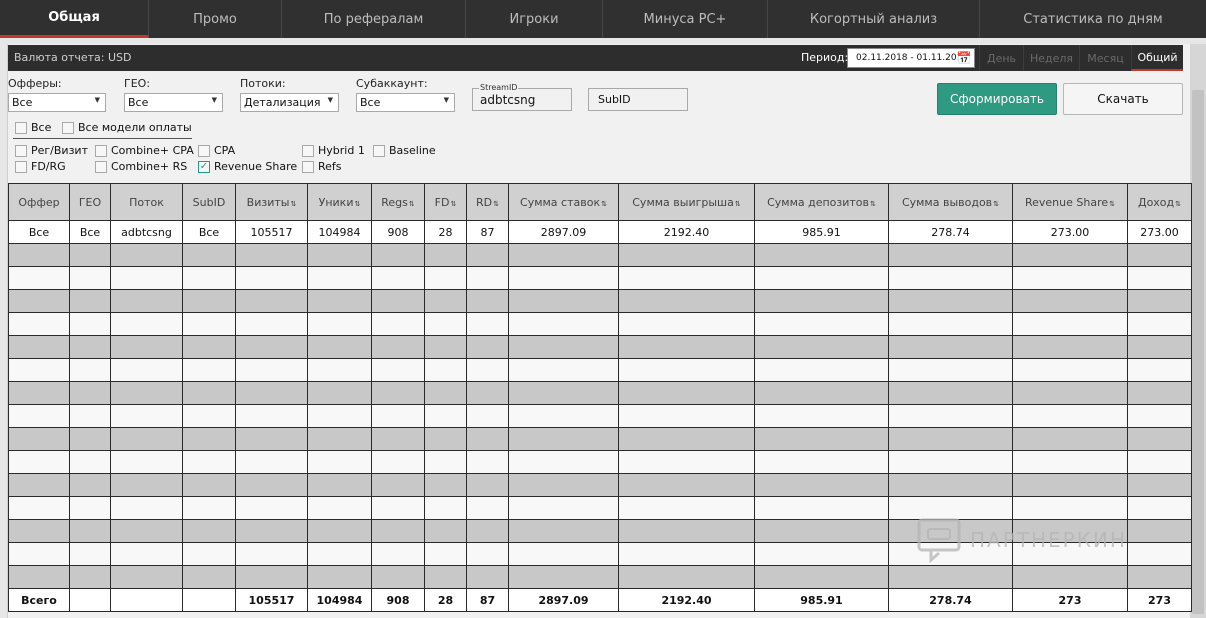 The width and height of the screenshot is (1206, 618). I want to click on calendar-icon: 📅, so click(964, 58).